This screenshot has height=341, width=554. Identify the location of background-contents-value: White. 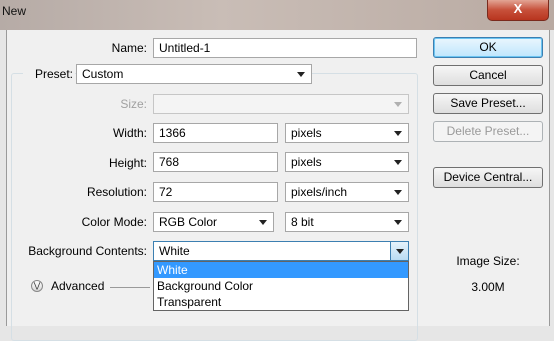
(174, 251).